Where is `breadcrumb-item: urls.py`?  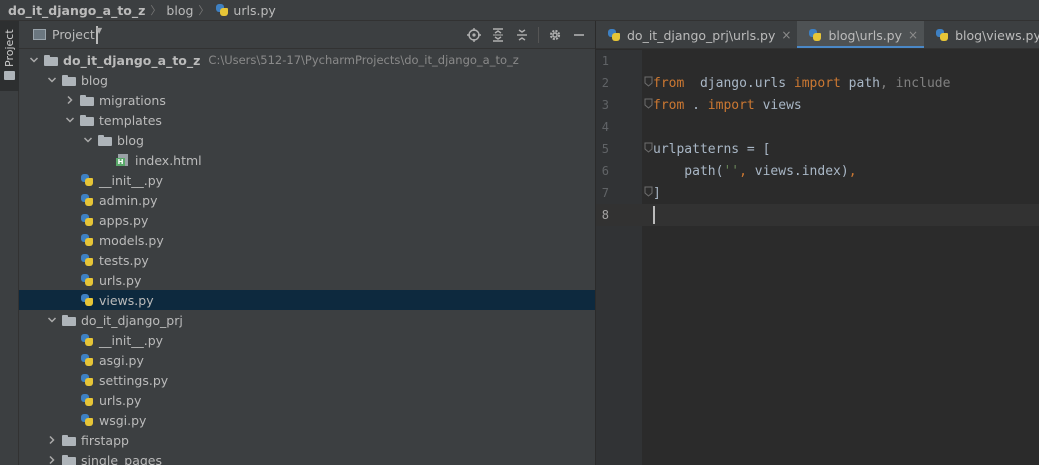
breadcrumb-item: urls.py is located at coordinates (254, 10).